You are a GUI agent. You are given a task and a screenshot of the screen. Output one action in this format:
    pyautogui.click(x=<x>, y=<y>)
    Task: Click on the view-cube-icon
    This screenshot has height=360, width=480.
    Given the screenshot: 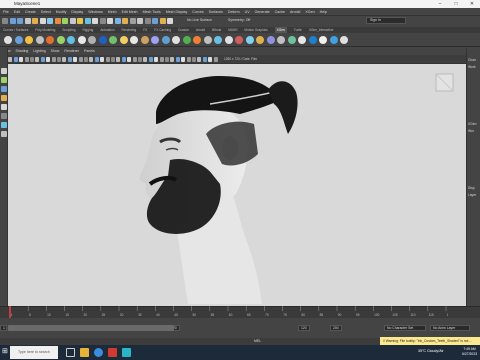 What is the action you would take?
    pyautogui.click(x=444, y=82)
    